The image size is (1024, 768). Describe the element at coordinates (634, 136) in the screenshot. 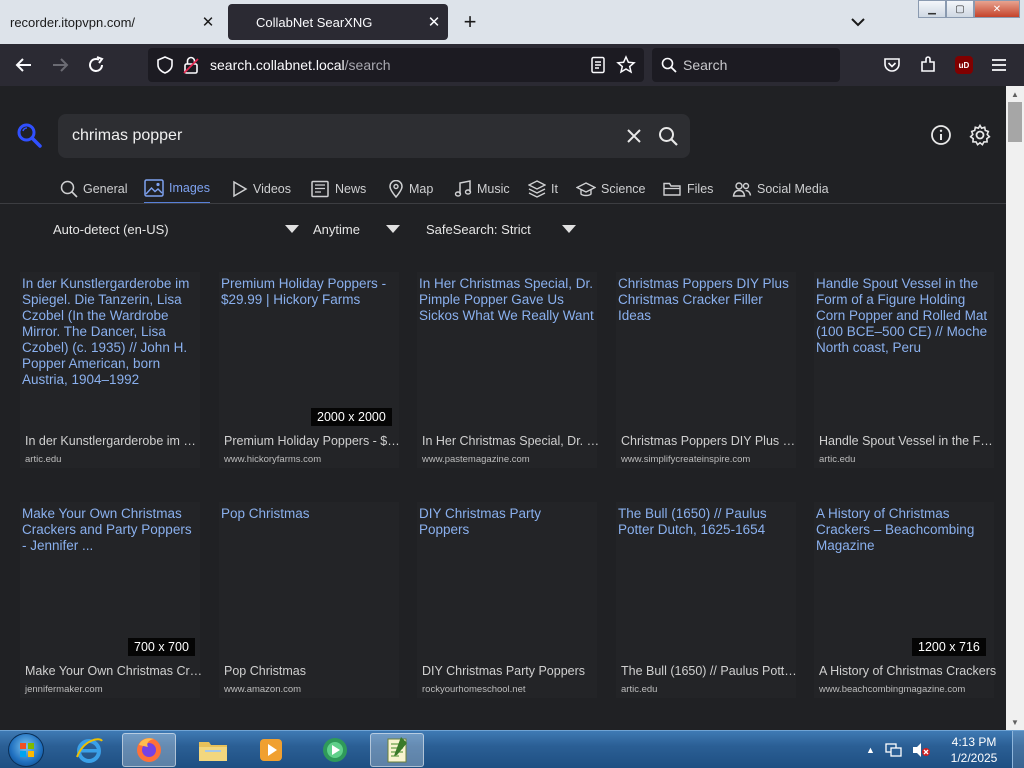

I see `clear-search-icon` at that location.